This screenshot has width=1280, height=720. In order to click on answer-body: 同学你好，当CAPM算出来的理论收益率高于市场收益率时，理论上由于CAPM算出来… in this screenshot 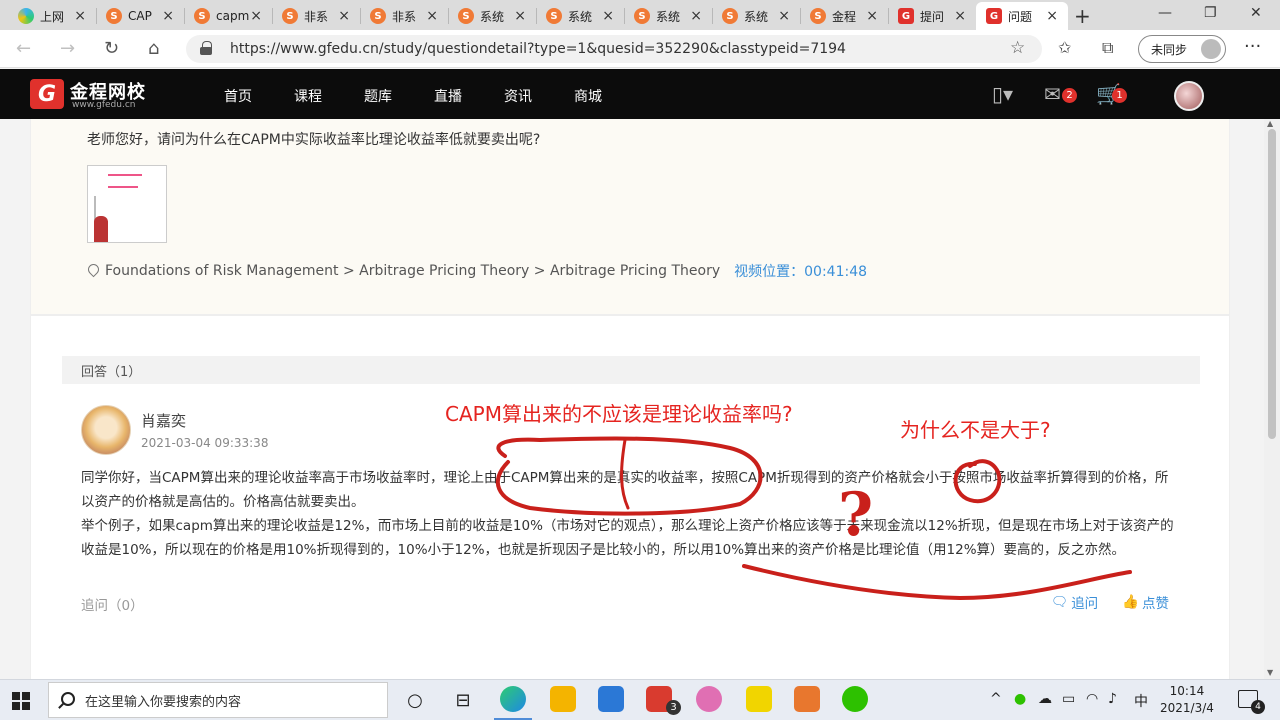, I will do `click(631, 514)`.